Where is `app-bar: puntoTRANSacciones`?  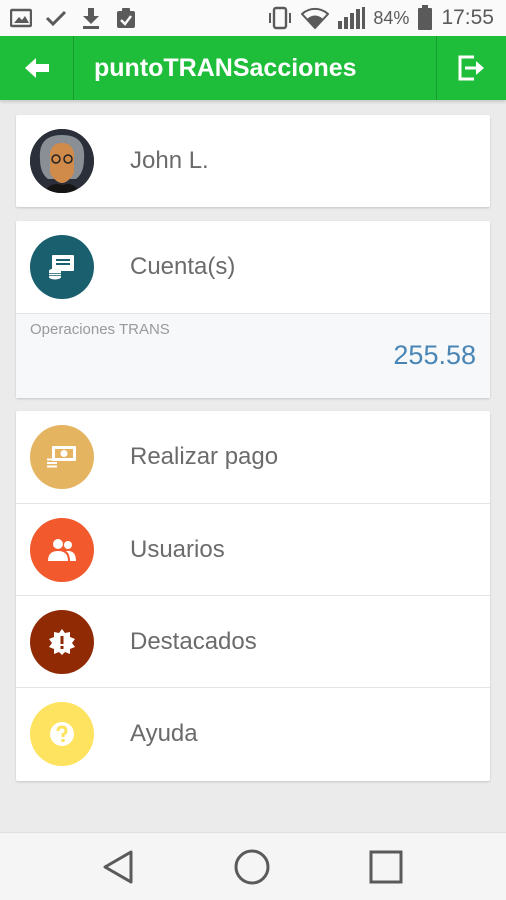
app-bar: puntoTRANSacciones is located at coordinates (253, 68).